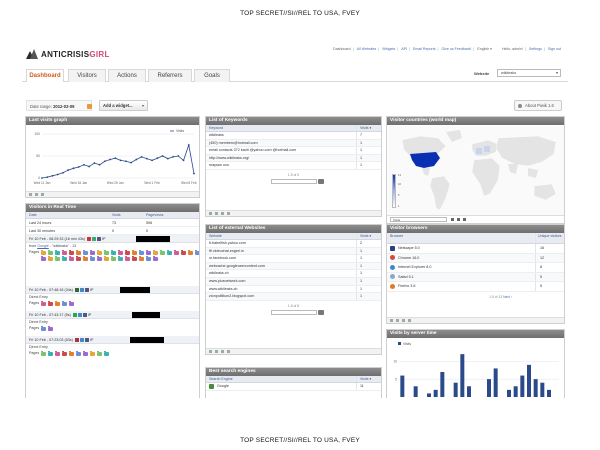  What do you see at coordinates (475, 258) in the screenshot?
I see `table-row: Chrome 16.0 12` at bounding box center [475, 258].